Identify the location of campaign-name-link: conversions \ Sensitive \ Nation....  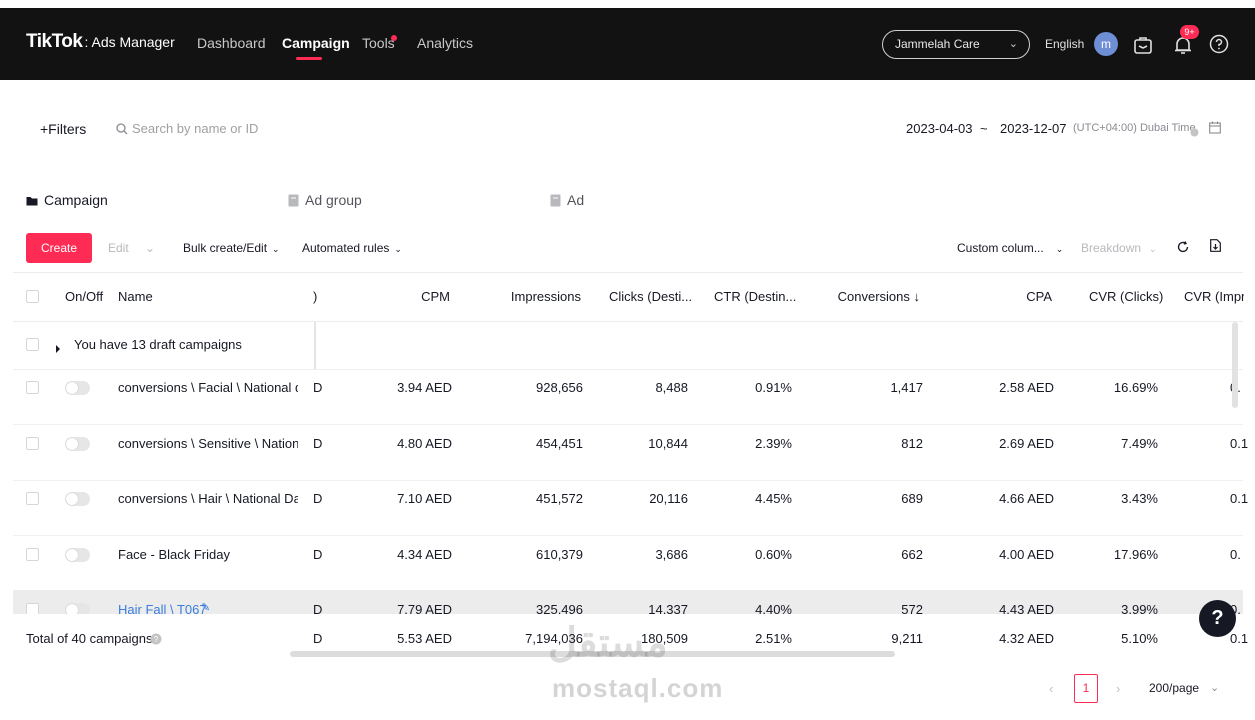
(208, 443).